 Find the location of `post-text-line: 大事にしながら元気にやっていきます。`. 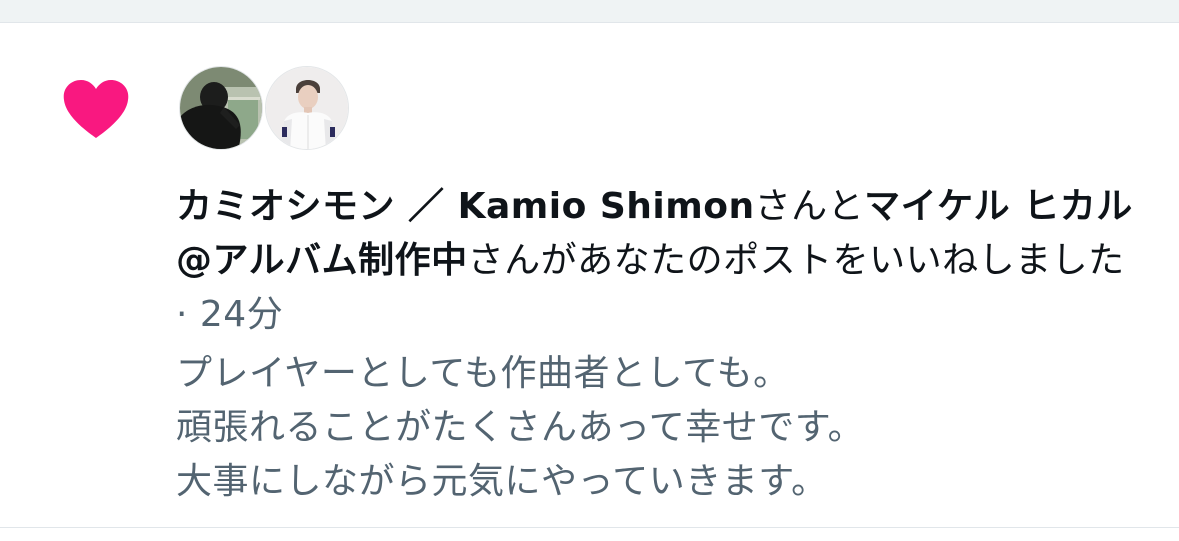

post-text-line: 大事にしながら元気にやっていきます。 is located at coordinates (502, 481).